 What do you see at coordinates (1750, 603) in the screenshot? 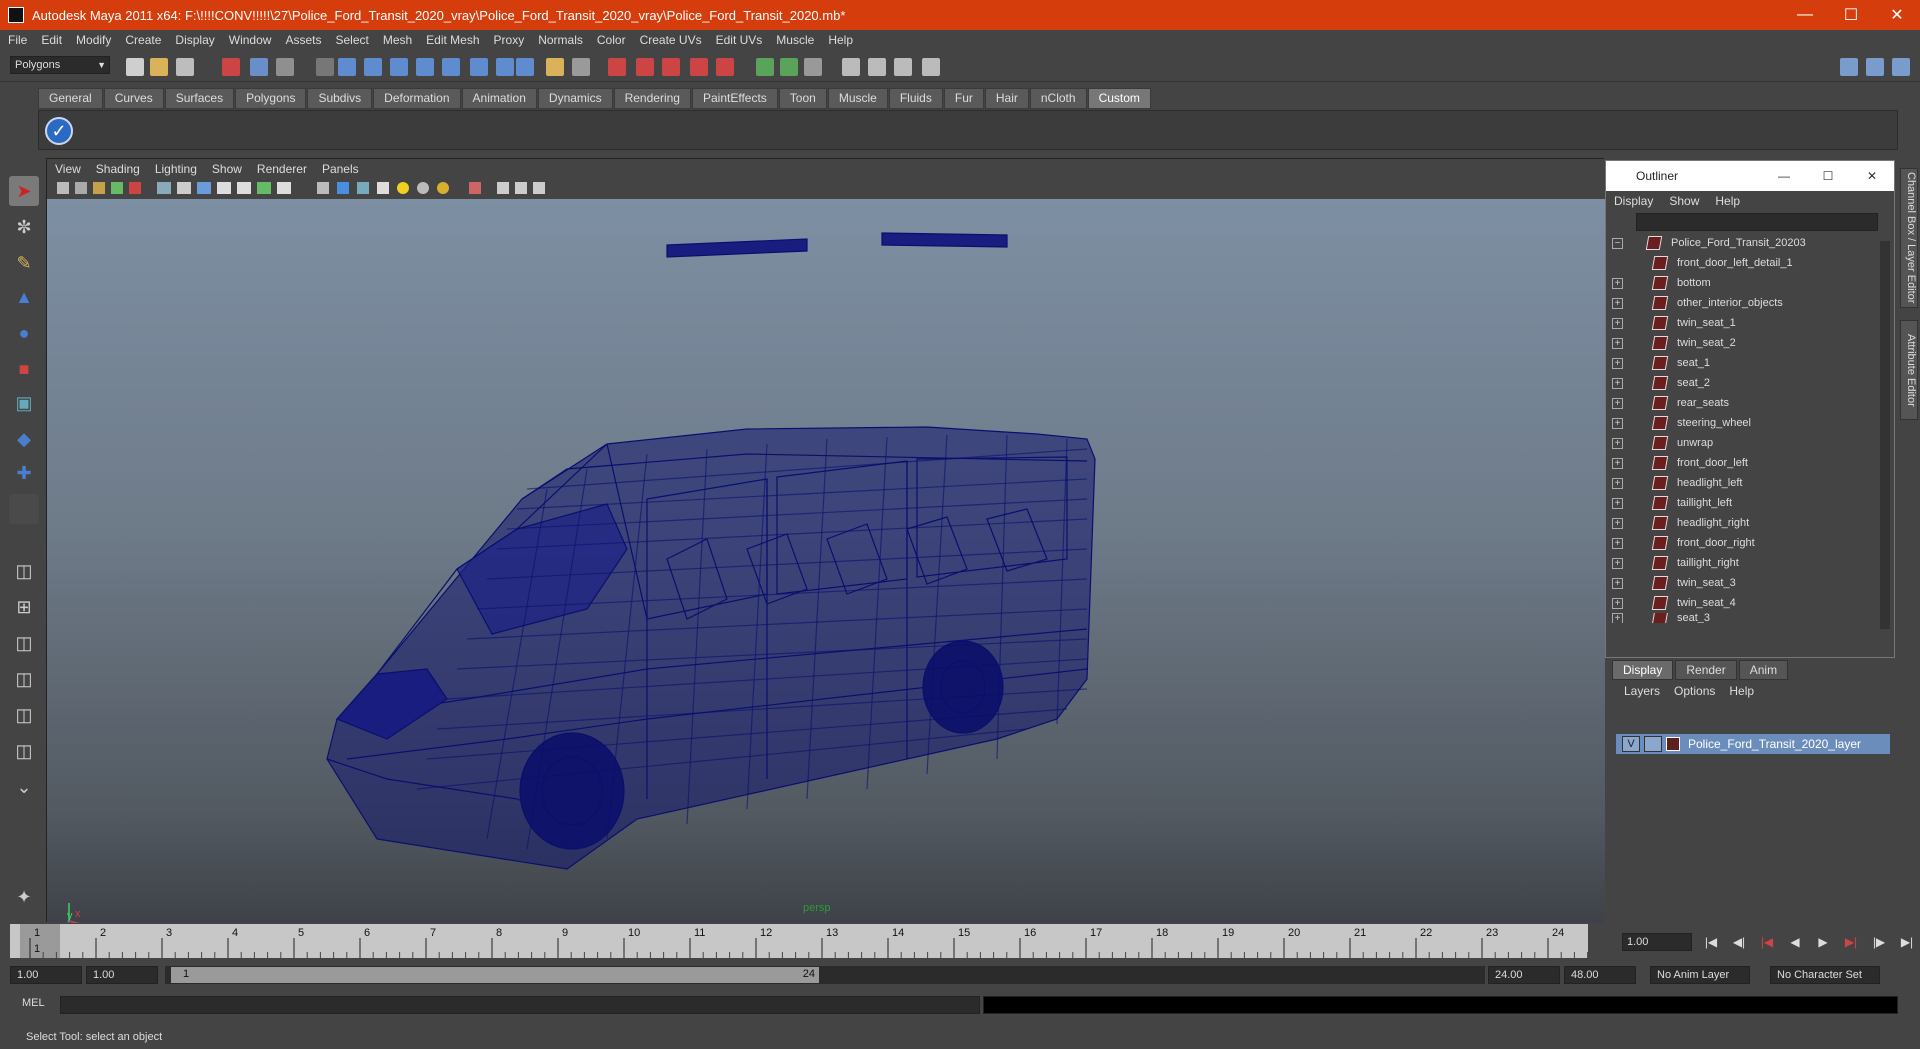
I see `outliner-item: + twin_seat_4` at bounding box center [1750, 603].